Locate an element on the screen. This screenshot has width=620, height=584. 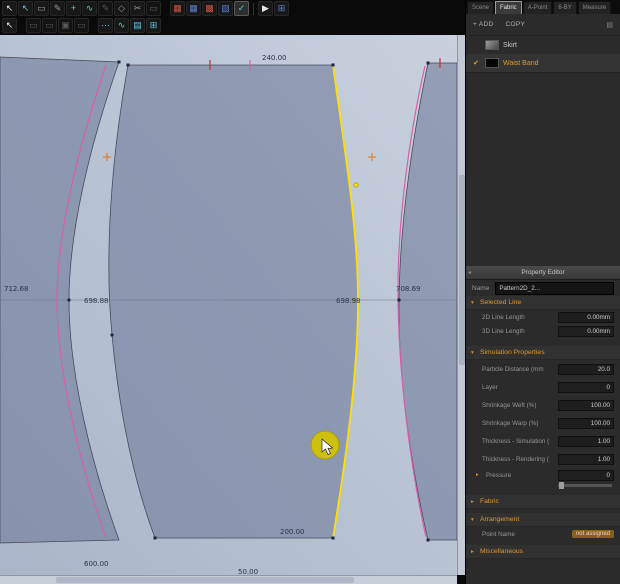
copy-fabric-button: COPY is located at coordinates (515, 24).